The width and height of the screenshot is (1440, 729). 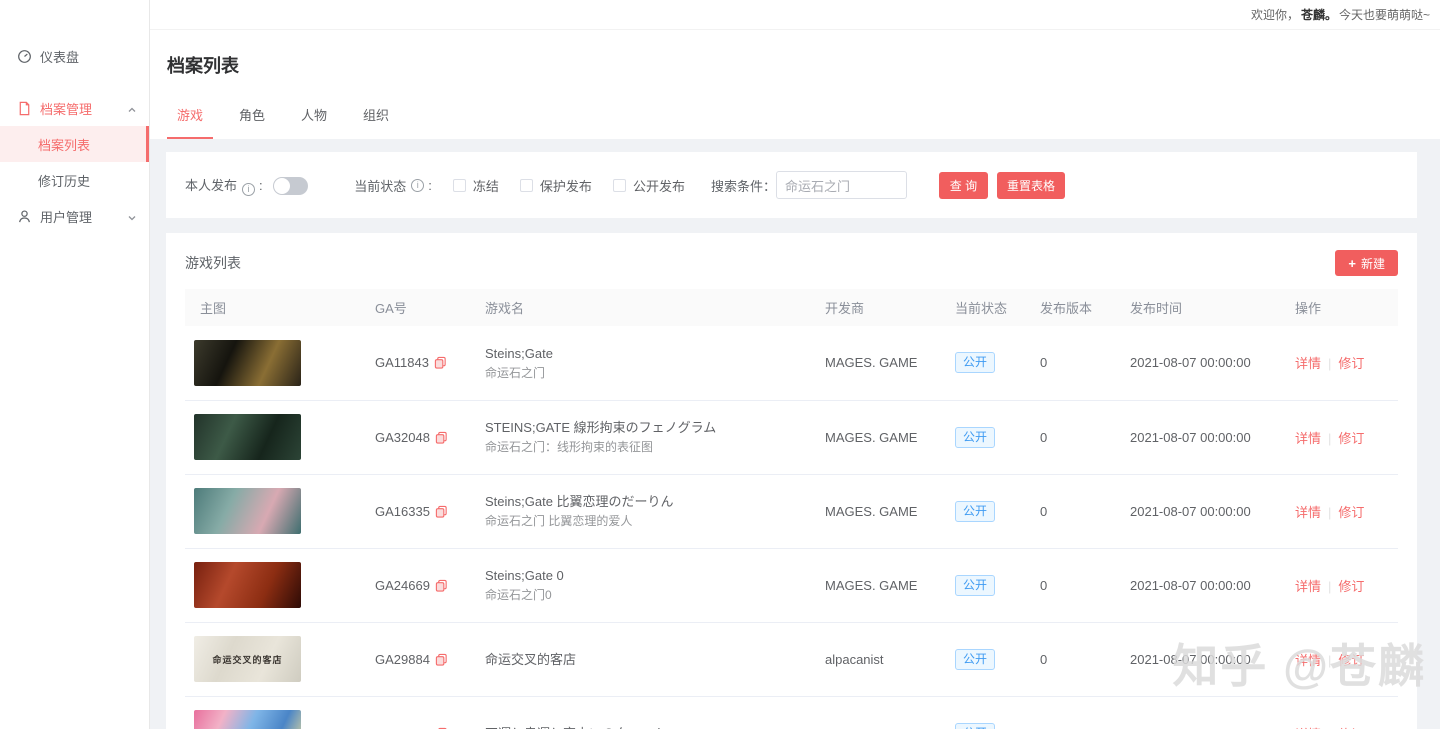 I want to click on page-header: 档案列表 游戏 角色 人物 组织, so click(x=795, y=84).